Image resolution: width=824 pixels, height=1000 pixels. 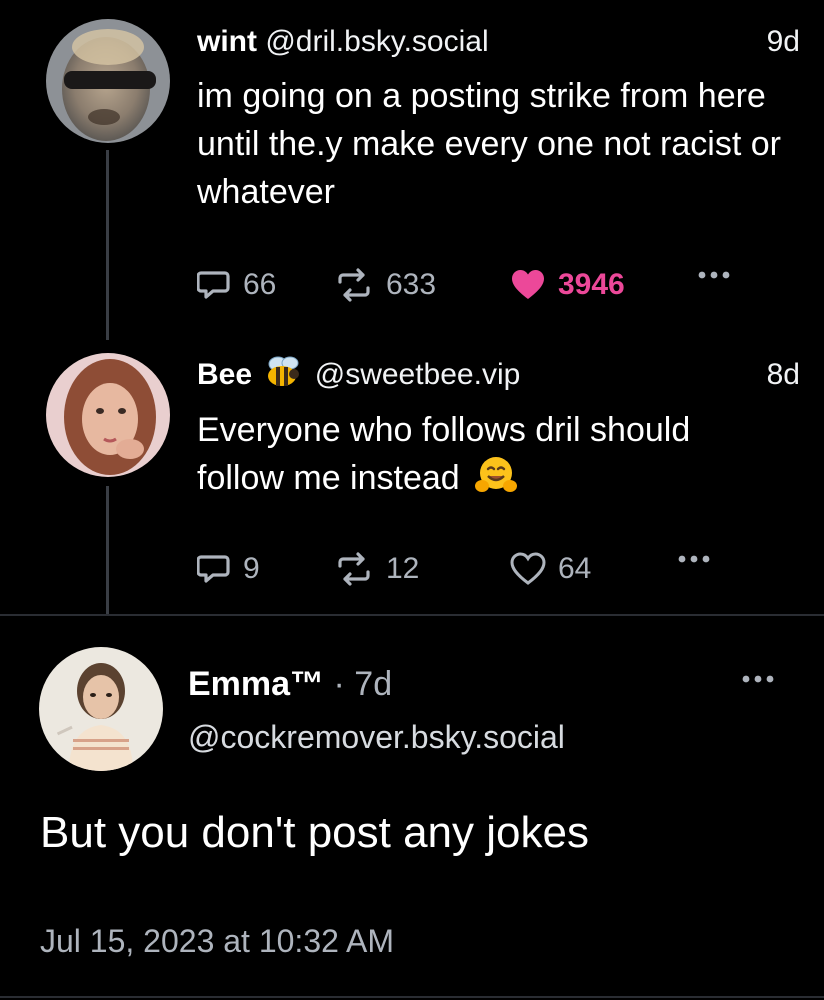 I want to click on avatar-wint, so click(x=108, y=81).